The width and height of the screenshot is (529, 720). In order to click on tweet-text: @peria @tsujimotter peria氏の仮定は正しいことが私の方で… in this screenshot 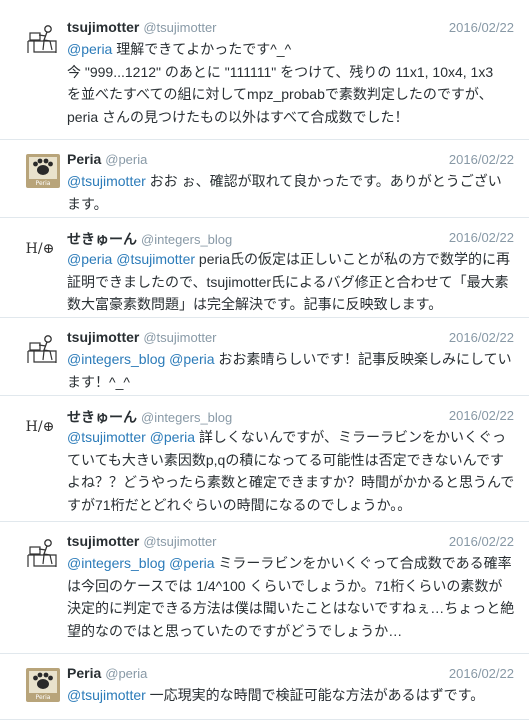, I will do `click(291, 282)`.